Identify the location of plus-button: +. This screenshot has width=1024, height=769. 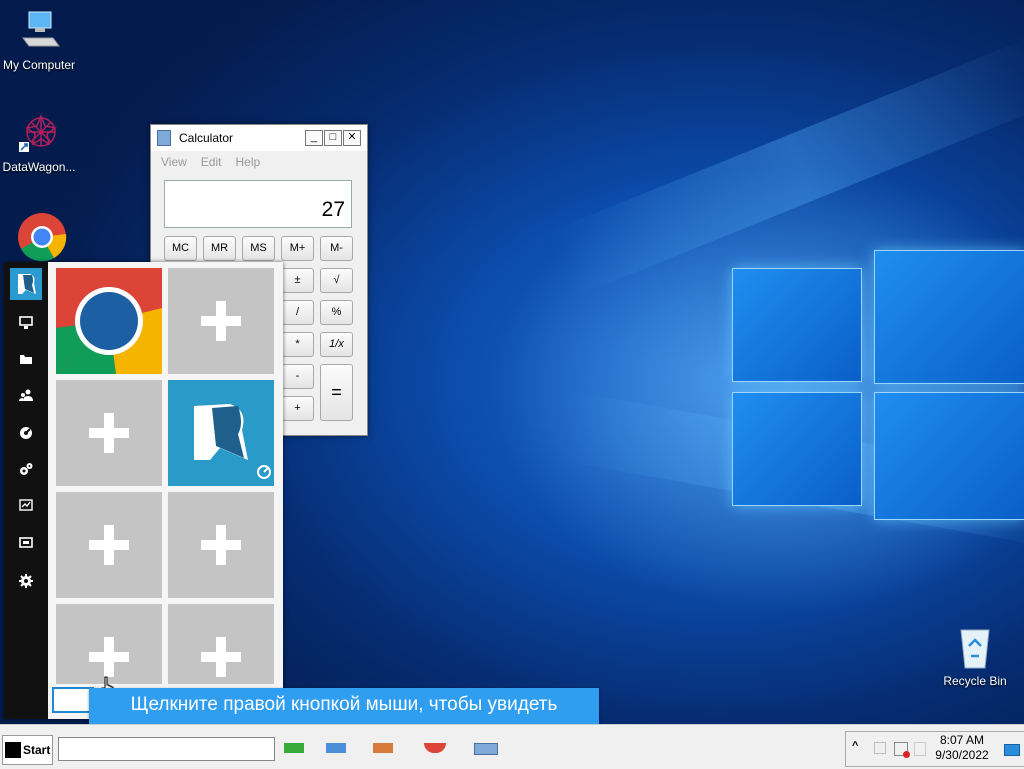
(297, 408).